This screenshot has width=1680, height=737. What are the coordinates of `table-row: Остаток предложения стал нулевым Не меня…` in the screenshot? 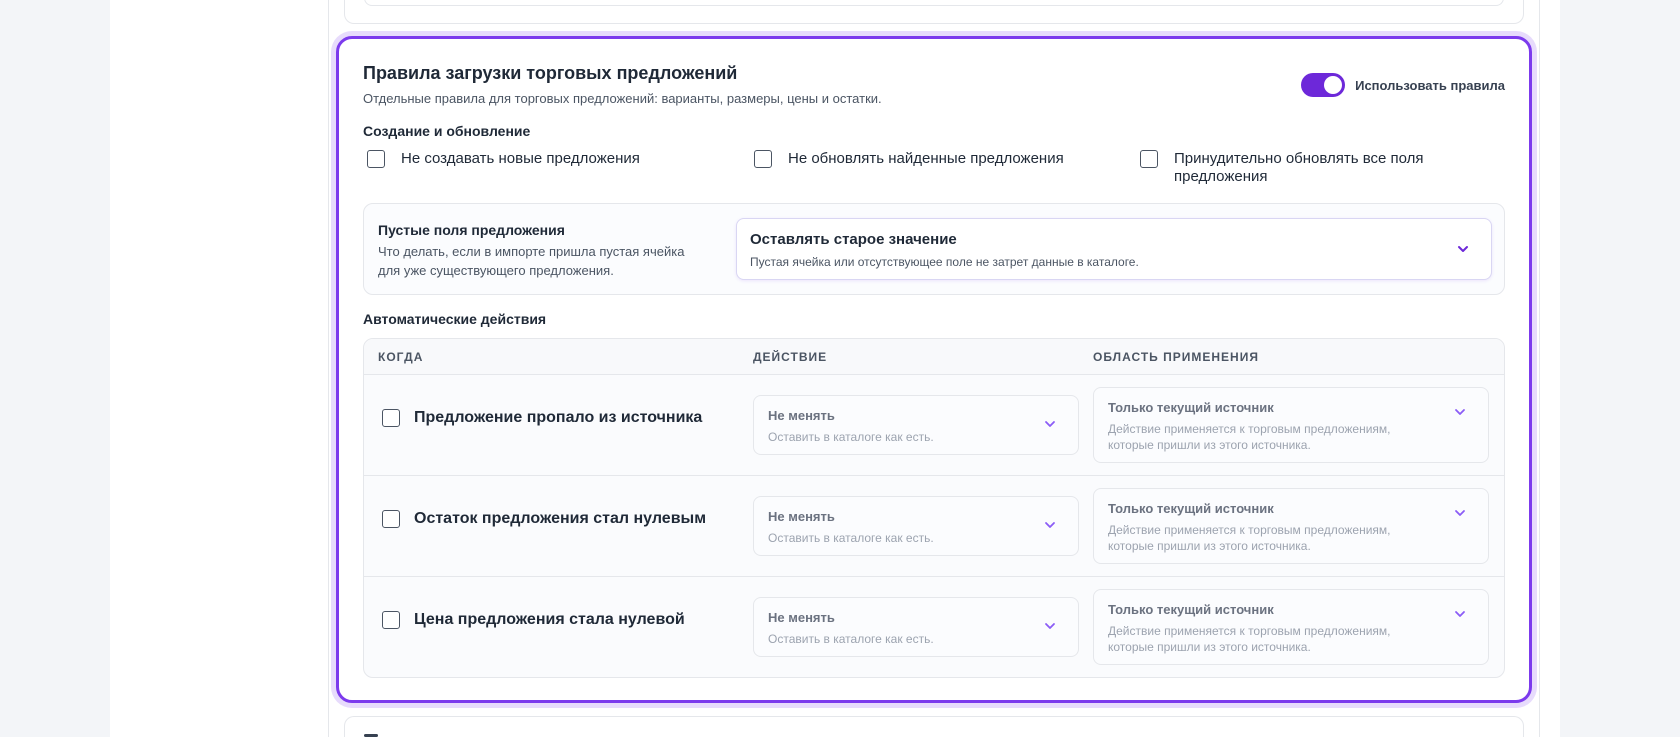 It's located at (934, 526).